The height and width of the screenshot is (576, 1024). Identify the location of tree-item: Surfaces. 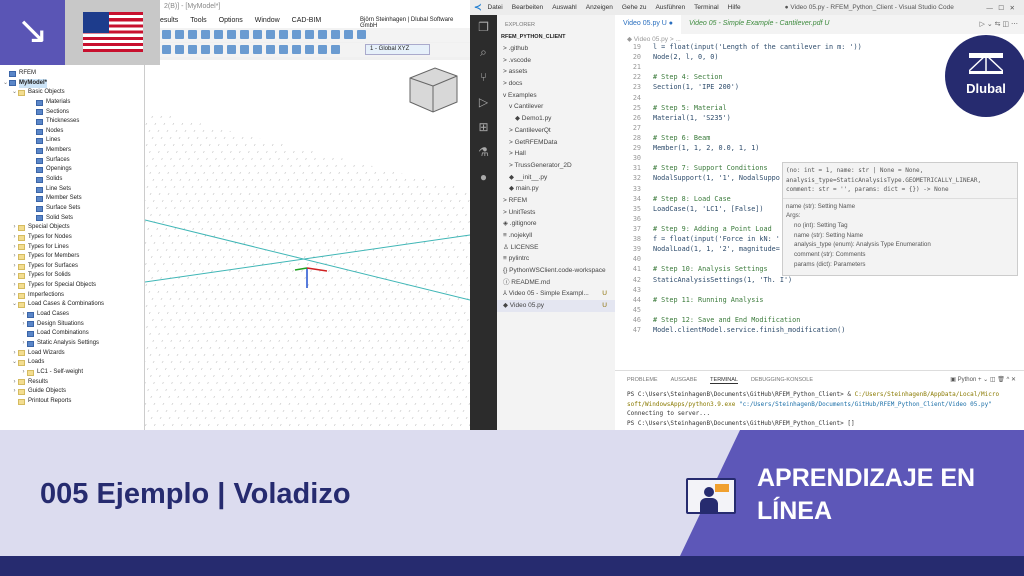
(72, 161).